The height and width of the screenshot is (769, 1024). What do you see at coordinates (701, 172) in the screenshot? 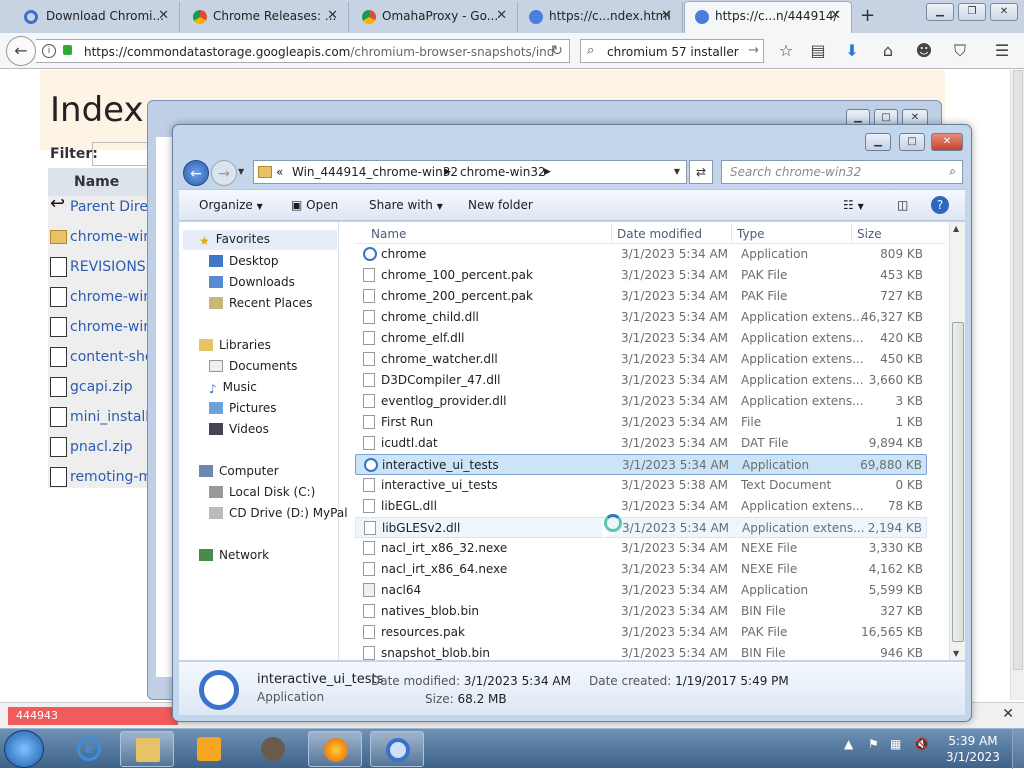
I see `refresh-icon: ⇄` at bounding box center [701, 172].